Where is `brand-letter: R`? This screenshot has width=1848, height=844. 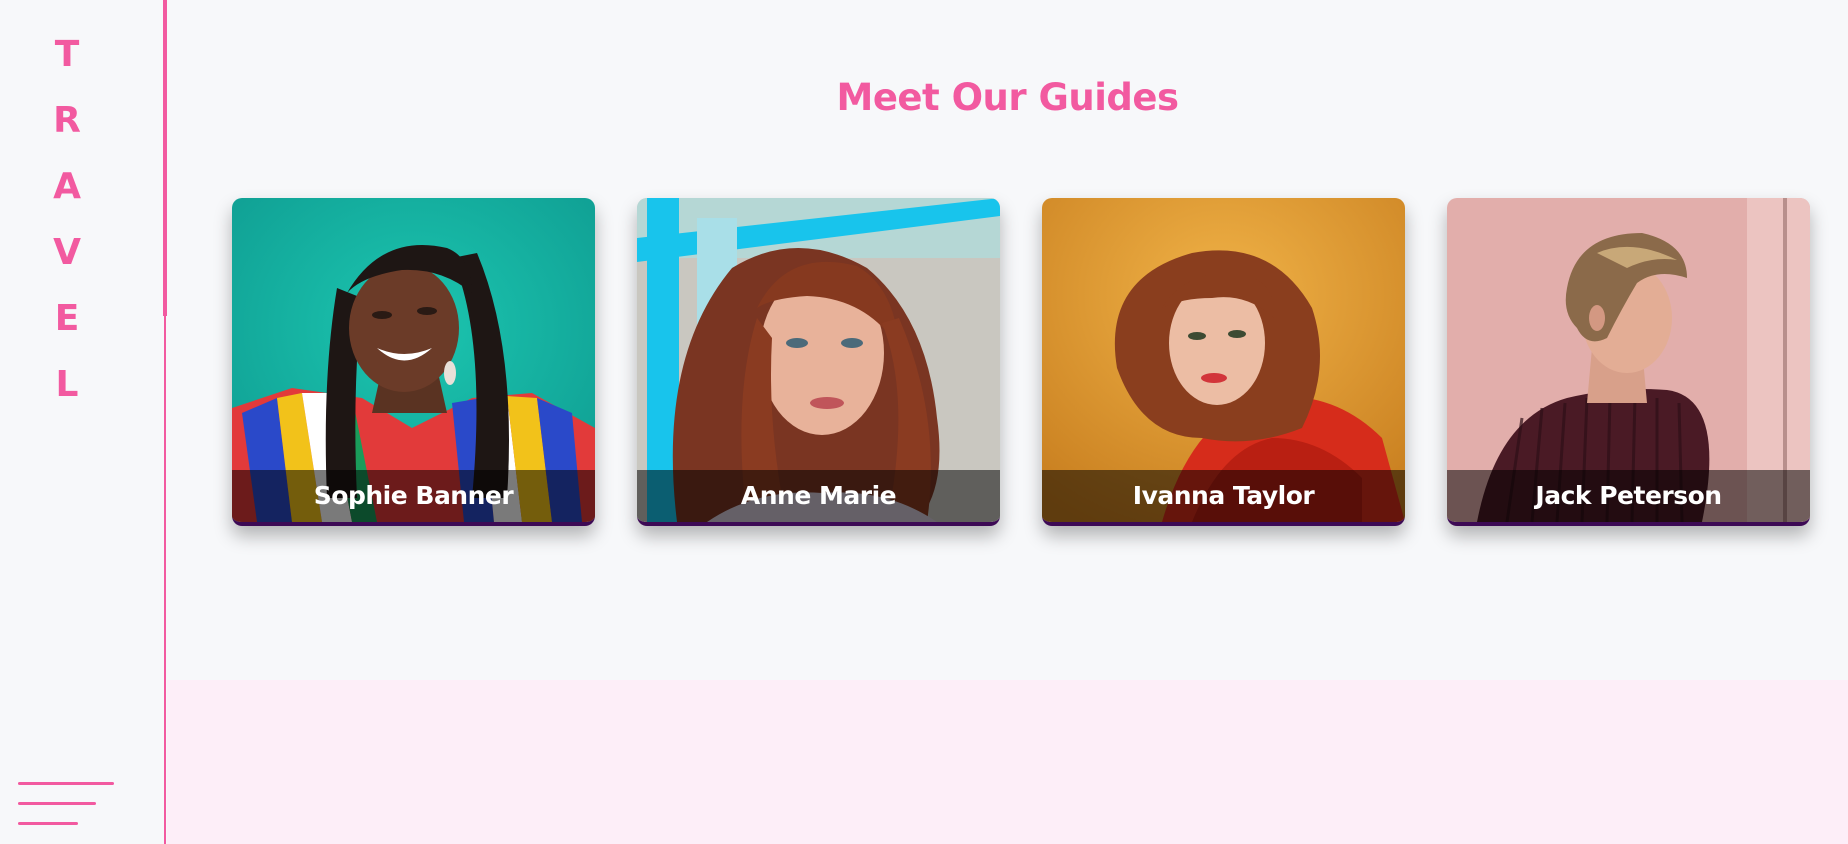
brand-letter: R is located at coordinates (67, 120).